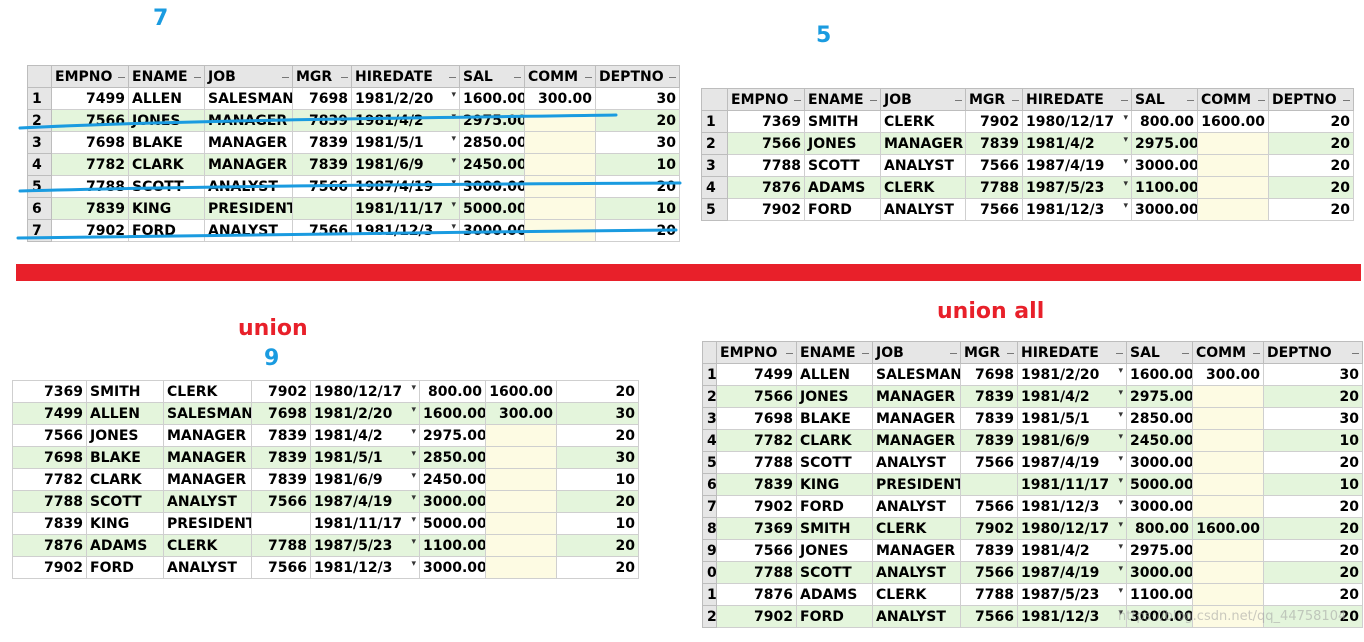  I want to click on column-header-comm: COMM, so click(1228, 352).